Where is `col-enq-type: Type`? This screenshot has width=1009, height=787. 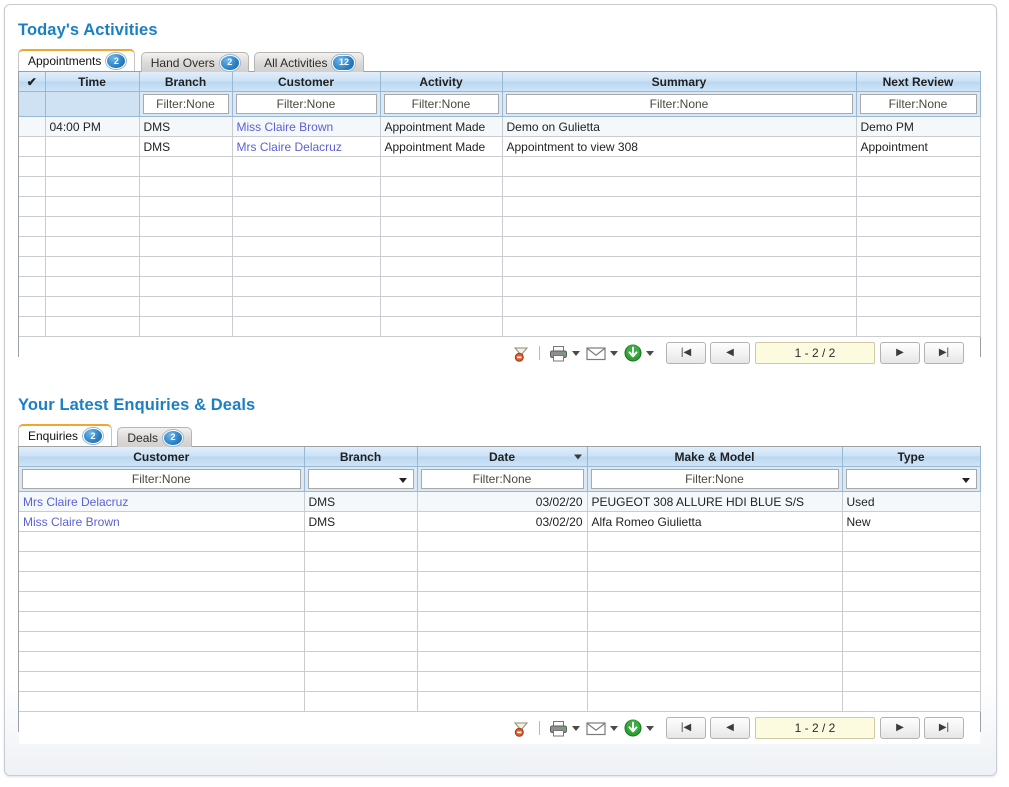
col-enq-type: Type is located at coordinates (911, 457).